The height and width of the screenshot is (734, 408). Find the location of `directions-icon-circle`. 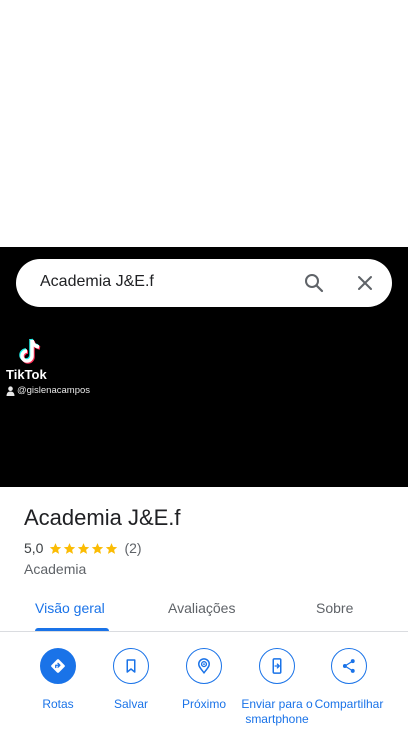

directions-icon-circle is located at coordinates (58, 666).